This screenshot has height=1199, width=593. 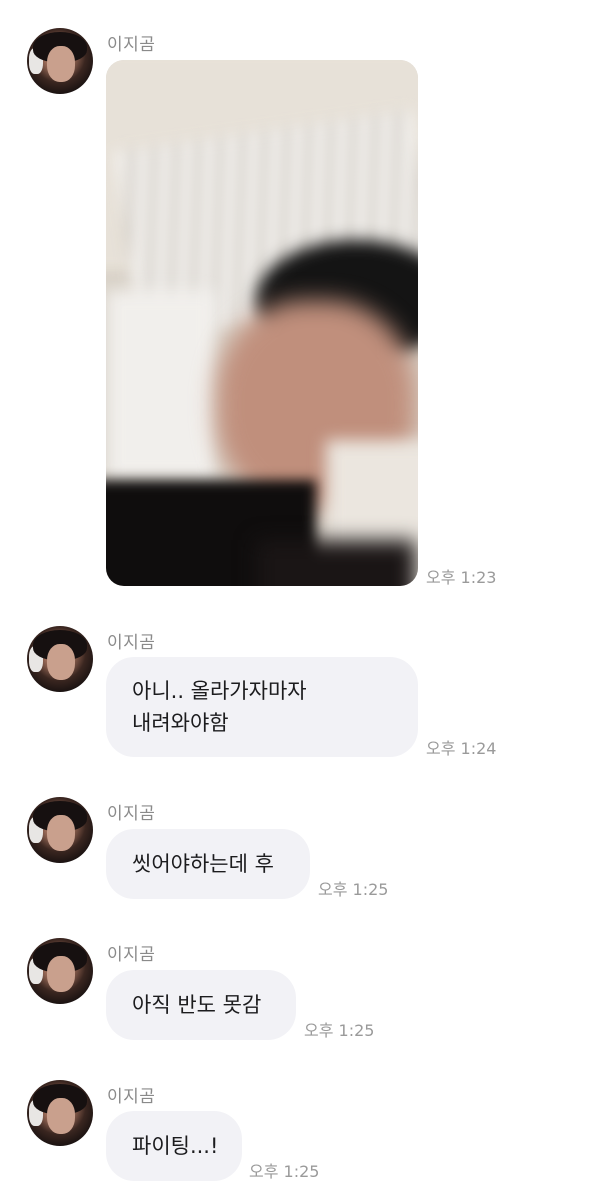 I want to click on timestamp: 오후 1:23, so click(x=461, y=577).